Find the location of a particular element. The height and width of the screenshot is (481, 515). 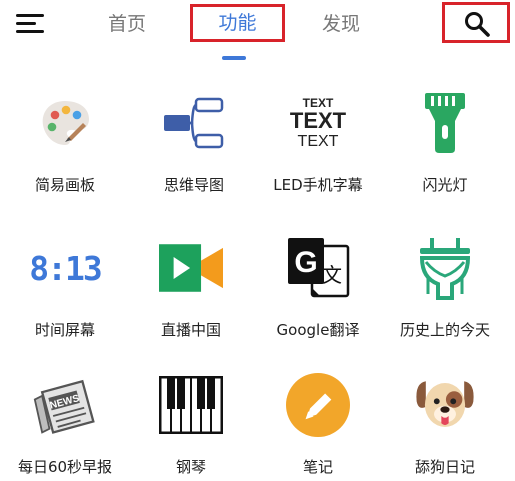

feature-item-piano: 钢琴 is located at coordinates (191, 425).